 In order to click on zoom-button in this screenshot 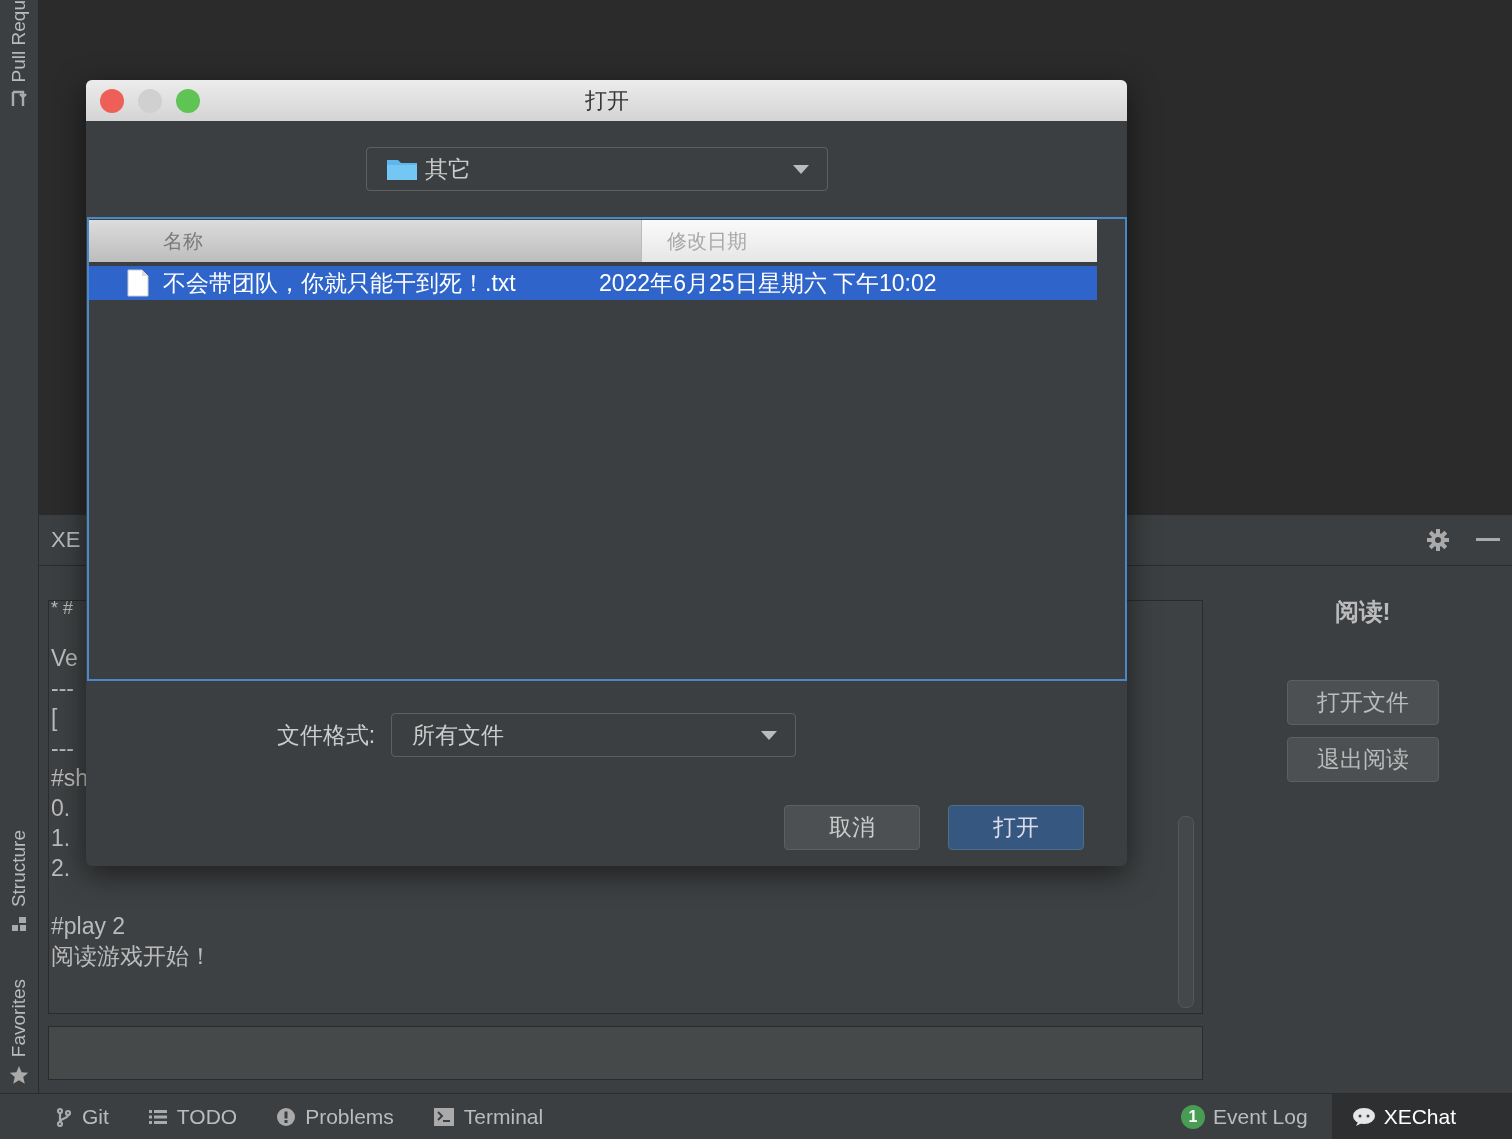, I will do `click(188, 101)`.